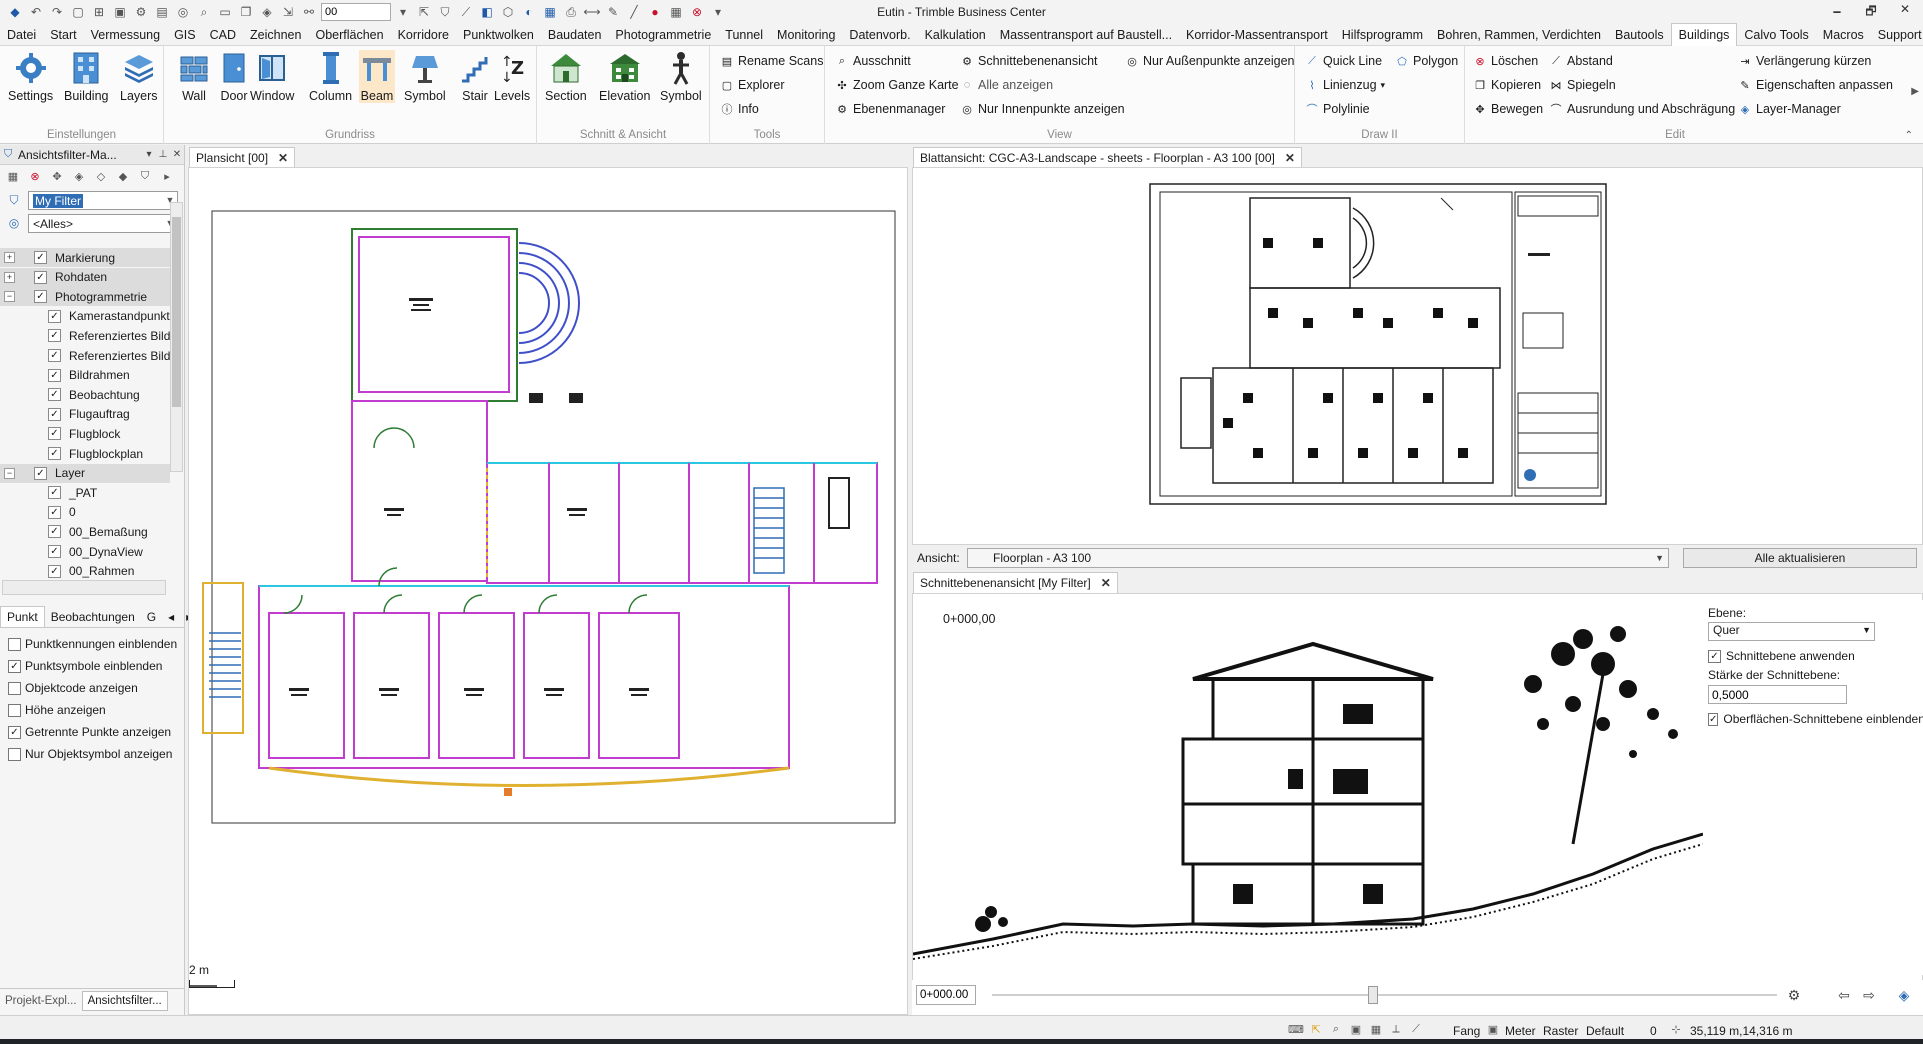  I want to click on binoculars-icon: ◎, so click(183, 12).